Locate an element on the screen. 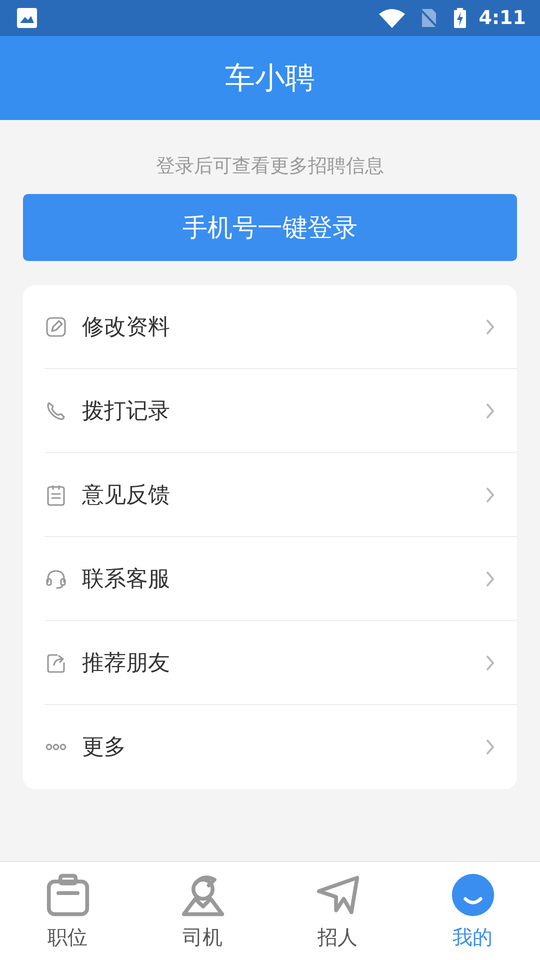 This screenshot has width=540, height=960. menu-label: 联系客服 is located at coordinates (126, 580).